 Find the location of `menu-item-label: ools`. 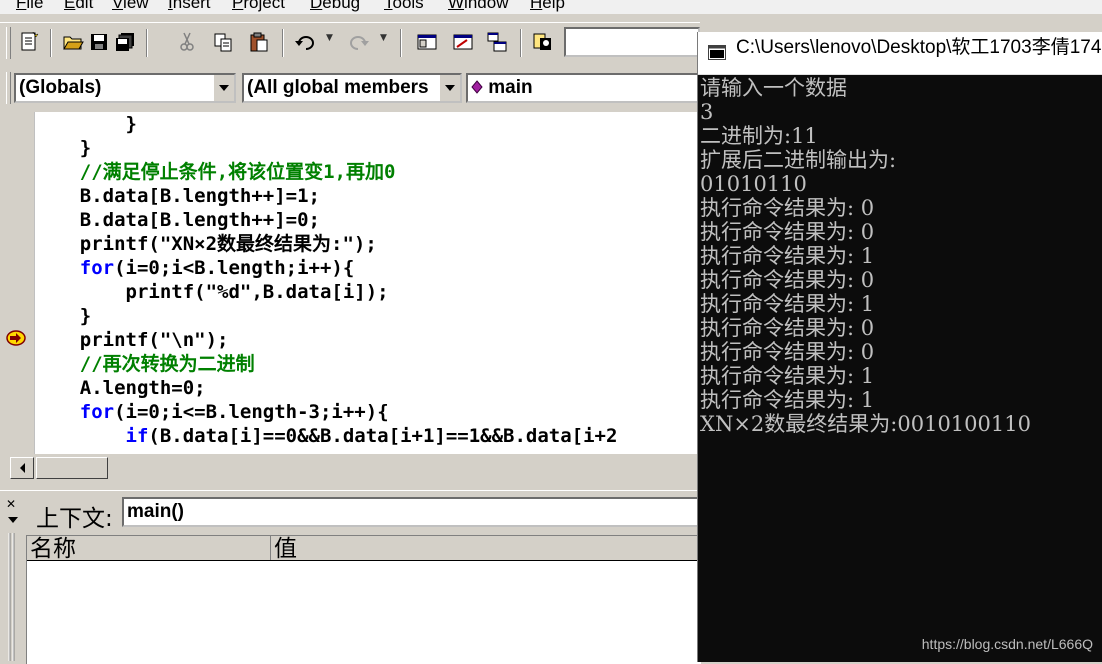

menu-item-label: ools is located at coordinates (408, 6).